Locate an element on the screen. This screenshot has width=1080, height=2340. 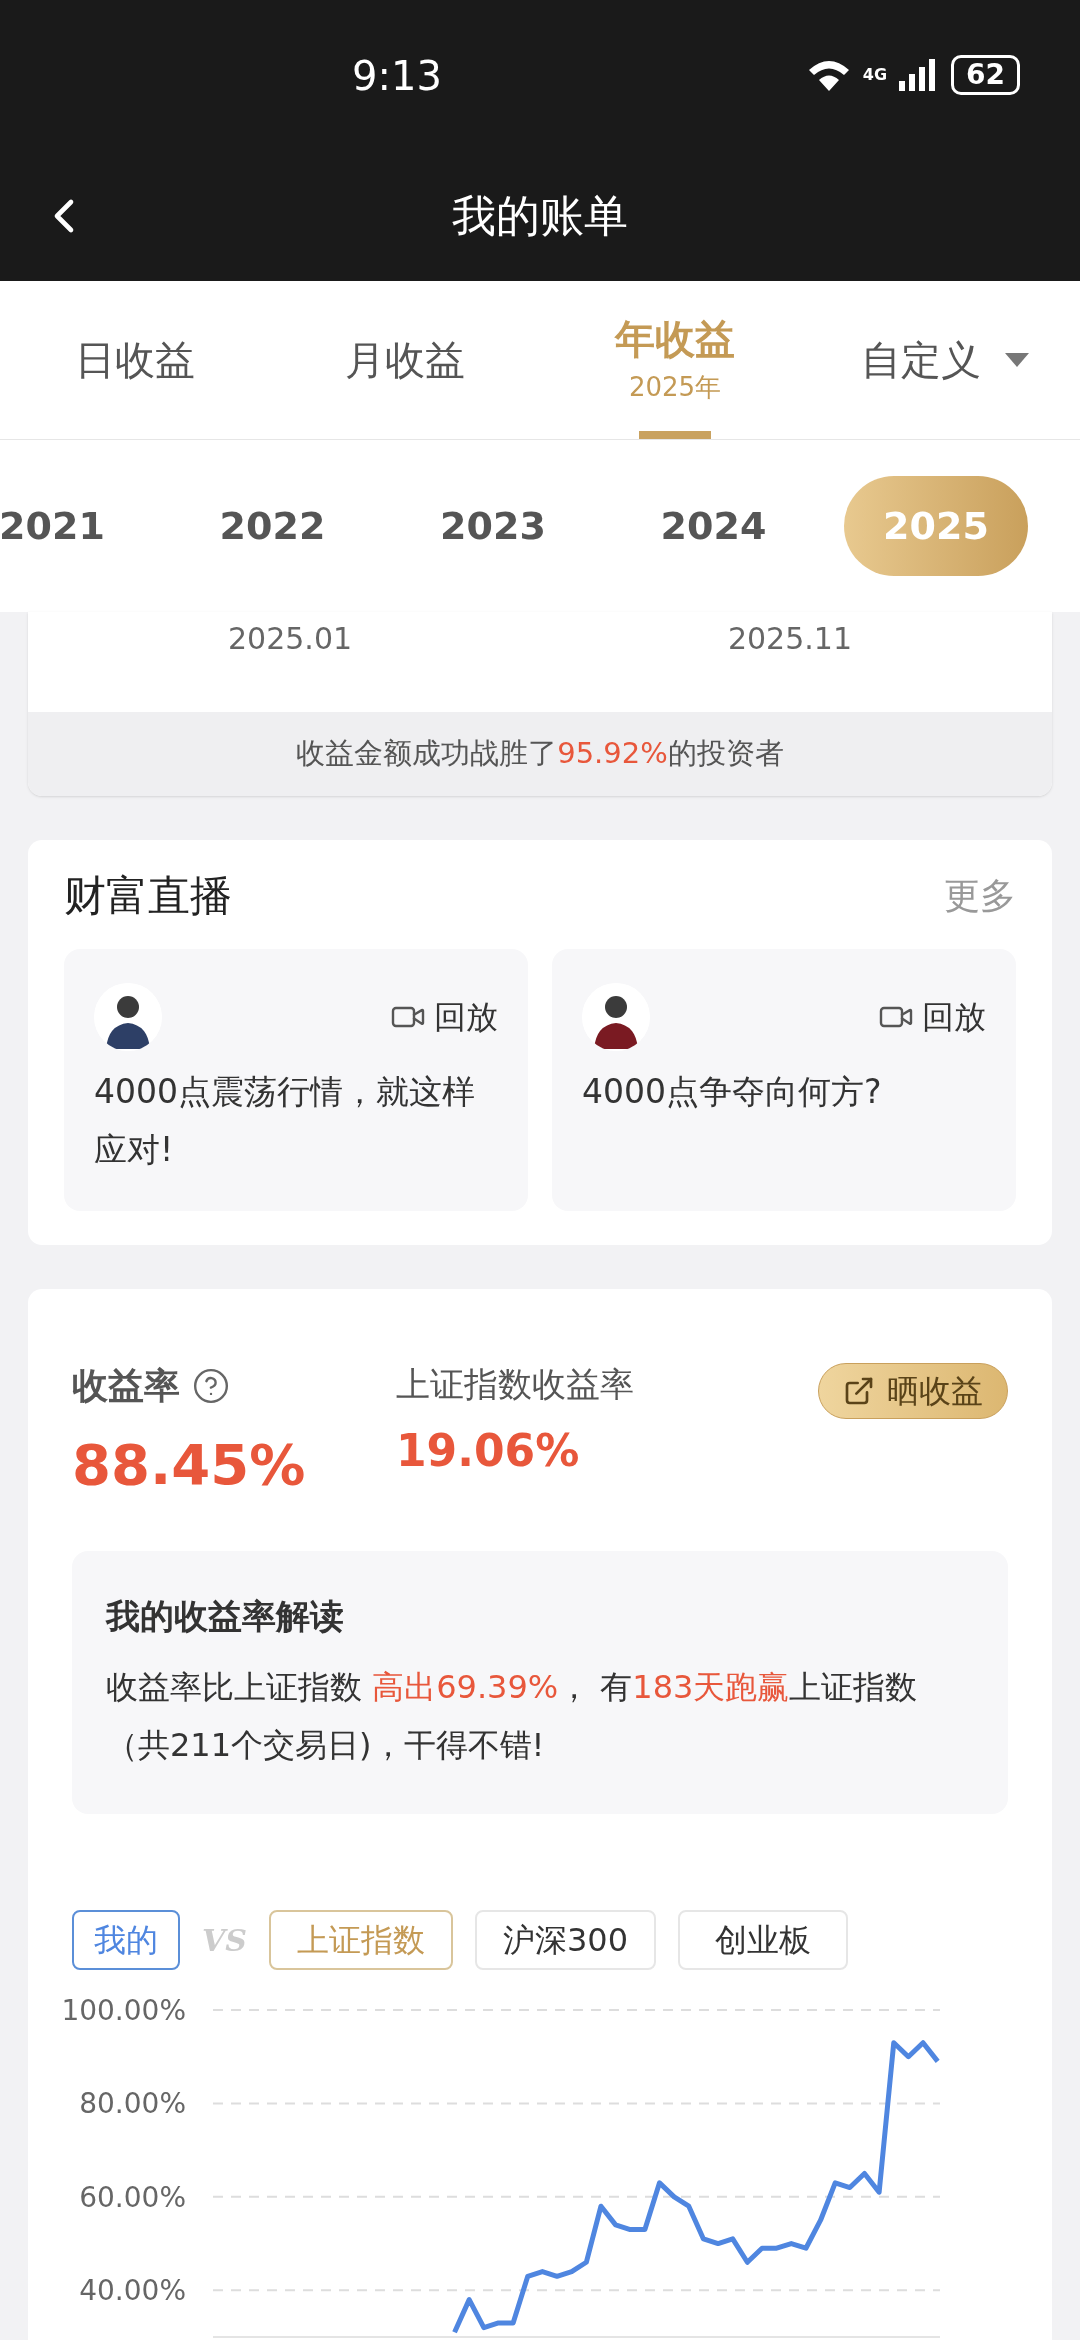
live-title: 4000点争夺向何方? is located at coordinates (732, 1092).